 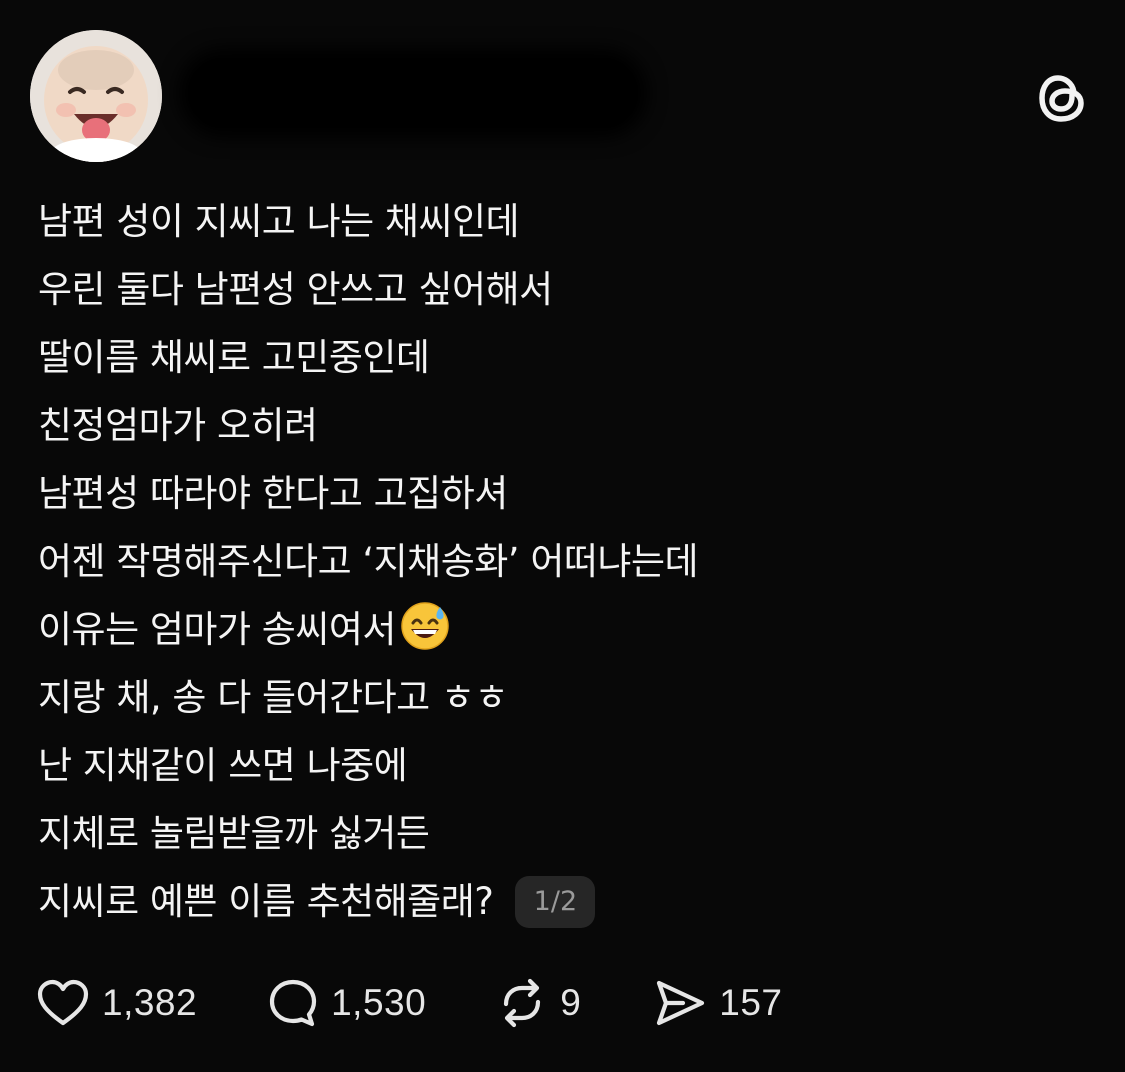 I want to click on repost-count: 9, so click(x=571, y=1002).